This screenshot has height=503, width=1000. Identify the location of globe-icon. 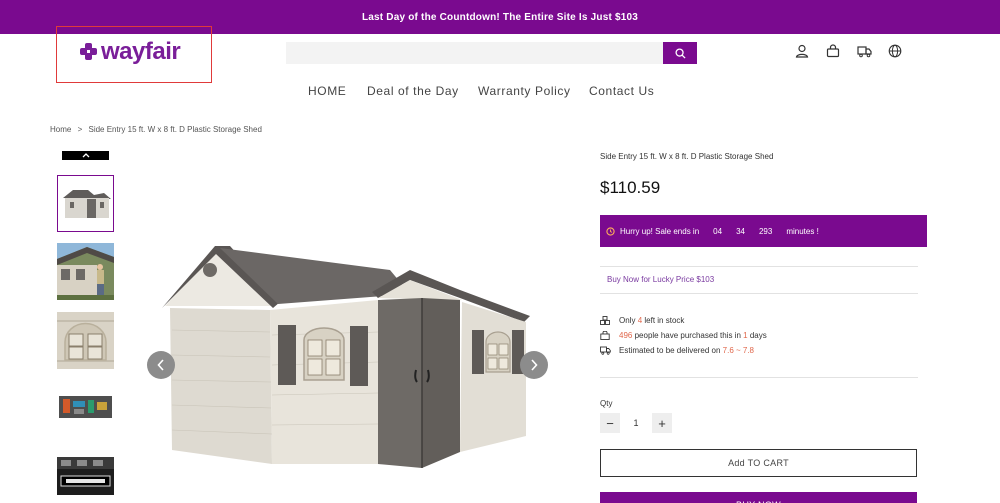
(895, 51).